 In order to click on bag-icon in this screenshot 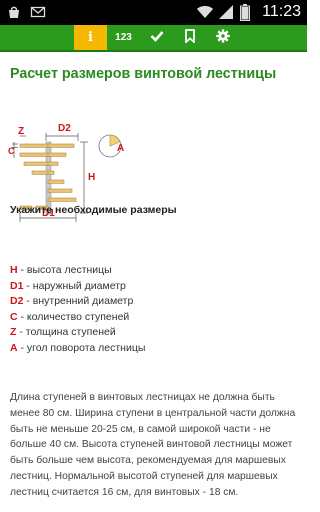, I will do `click(14, 12)`.